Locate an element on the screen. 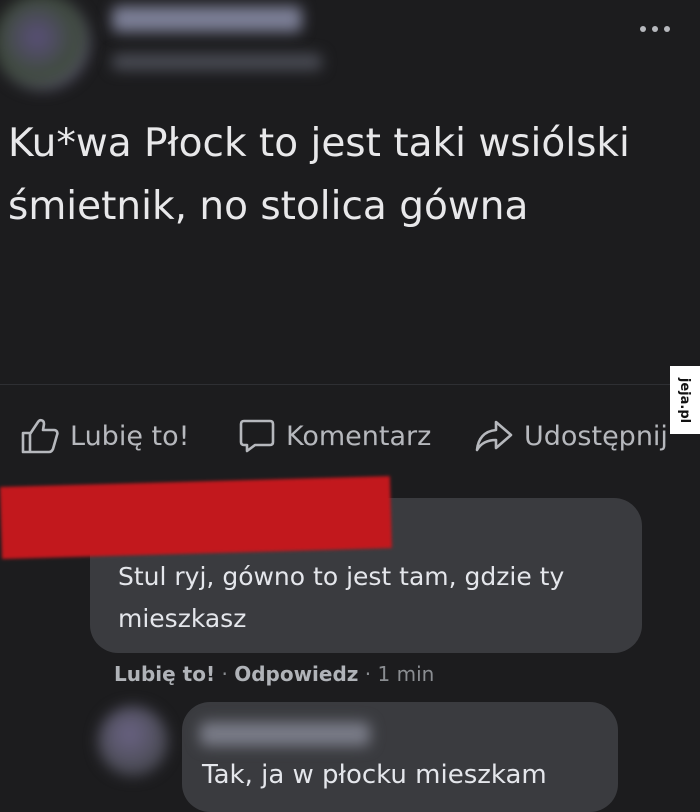 This screenshot has height=812, width=700. redaction-bar is located at coordinates (196, 517).